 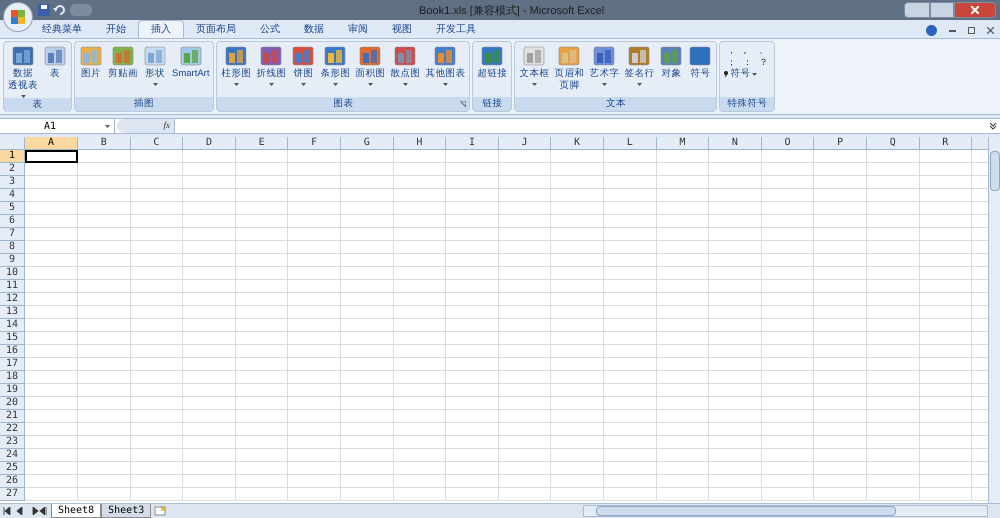 I want to click on horizontal-scrollbar, so click(x=785, y=511).